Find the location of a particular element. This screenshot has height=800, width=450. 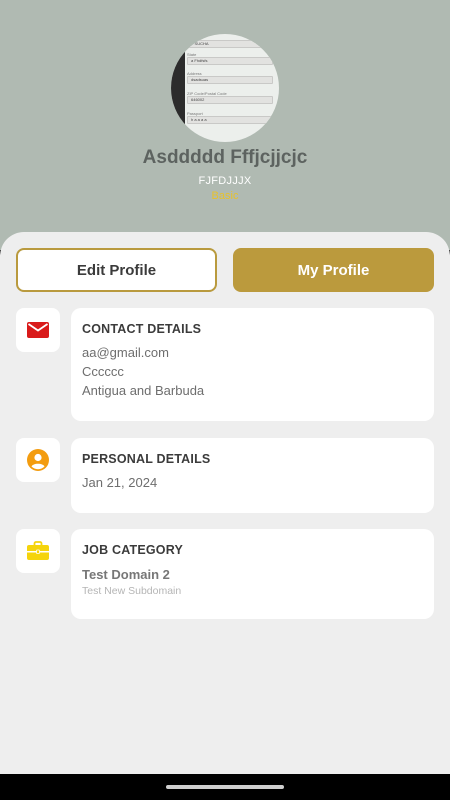

avatar-form-value: h a a a a is located at coordinates (230, 120).